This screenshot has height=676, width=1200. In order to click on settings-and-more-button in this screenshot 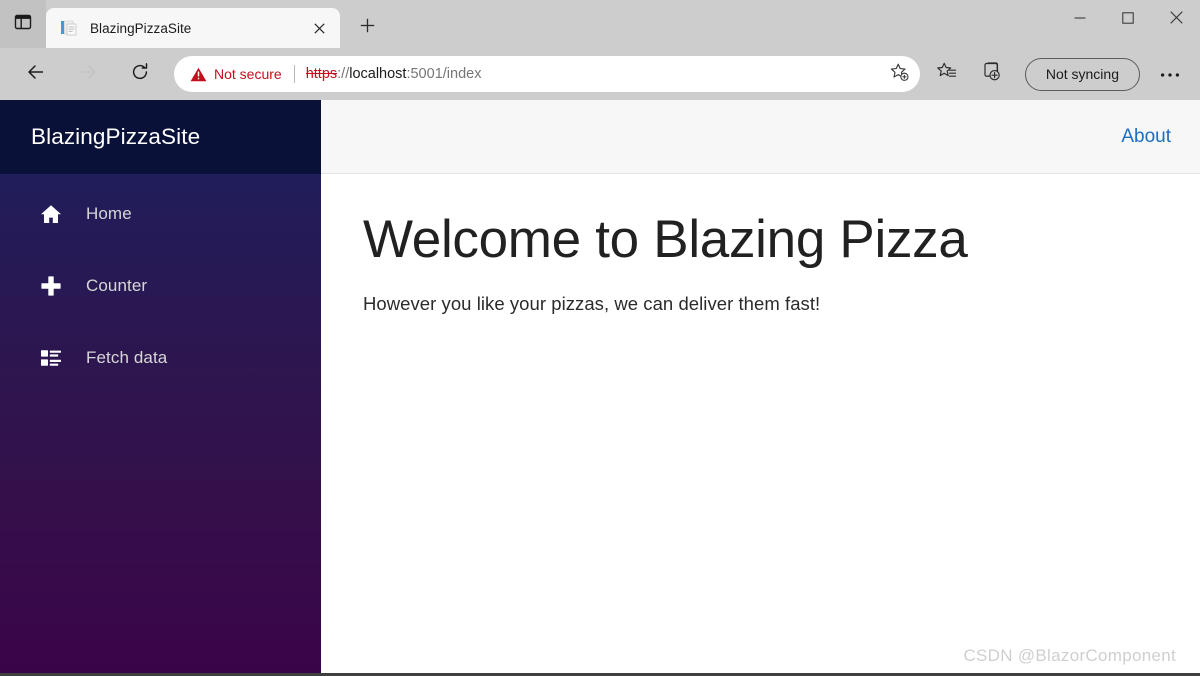, I will do `click(1170, 74)`.